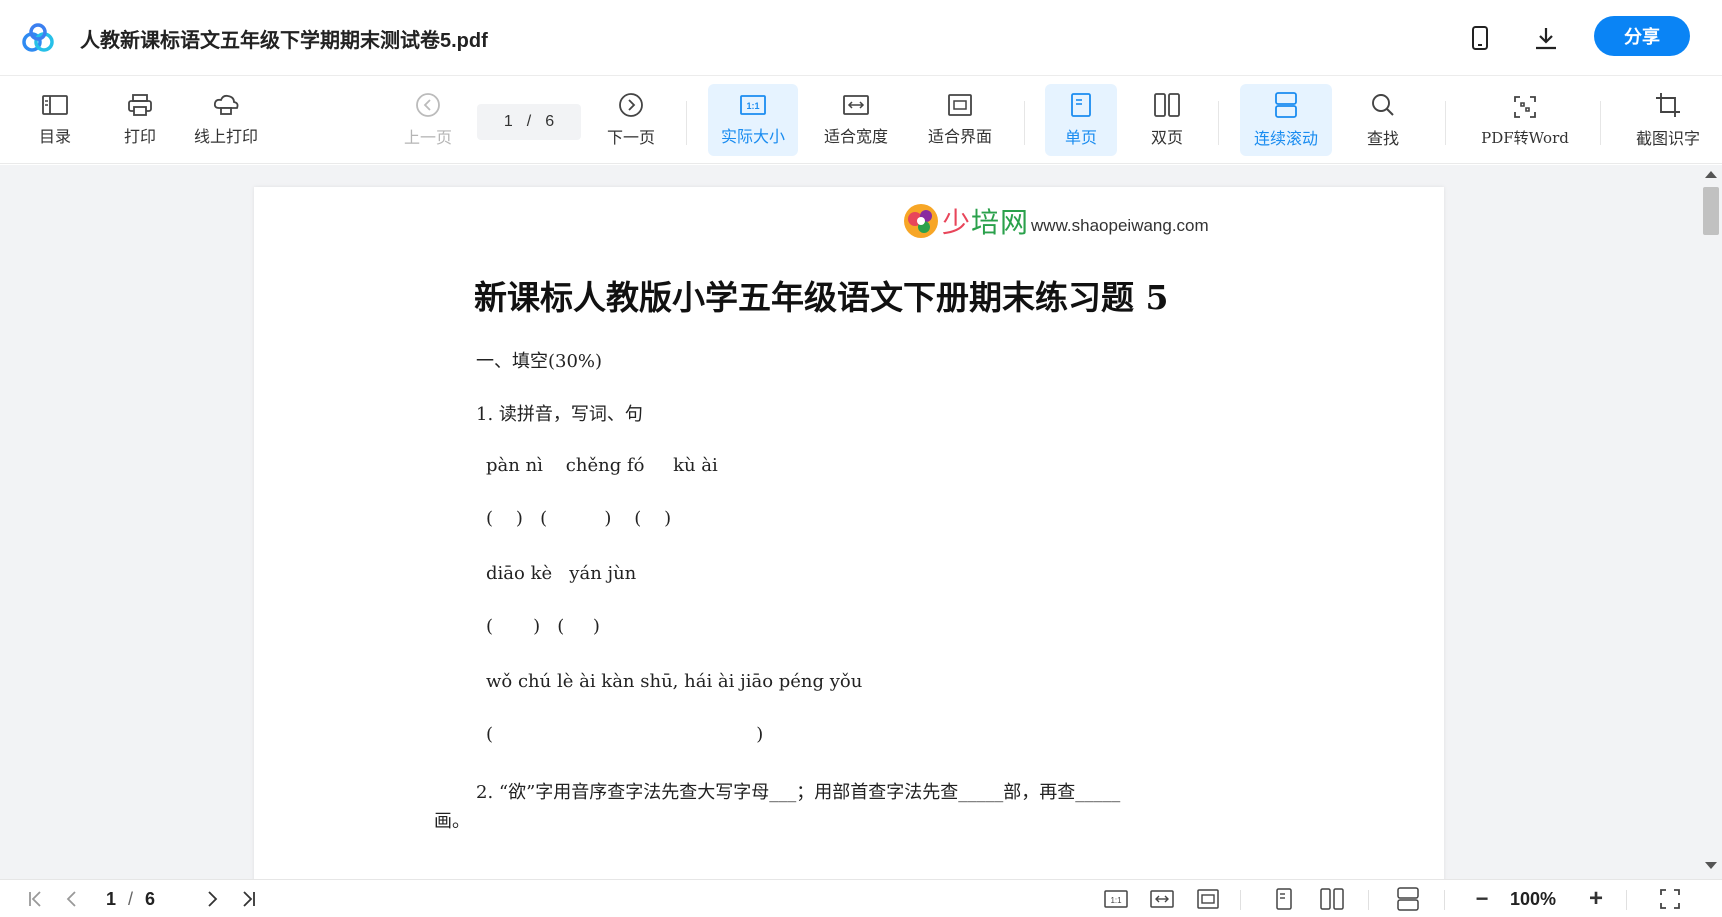  Describe the element at coordinates (140, 120) in the screenshot. I see `print-button: 打印` at that location.